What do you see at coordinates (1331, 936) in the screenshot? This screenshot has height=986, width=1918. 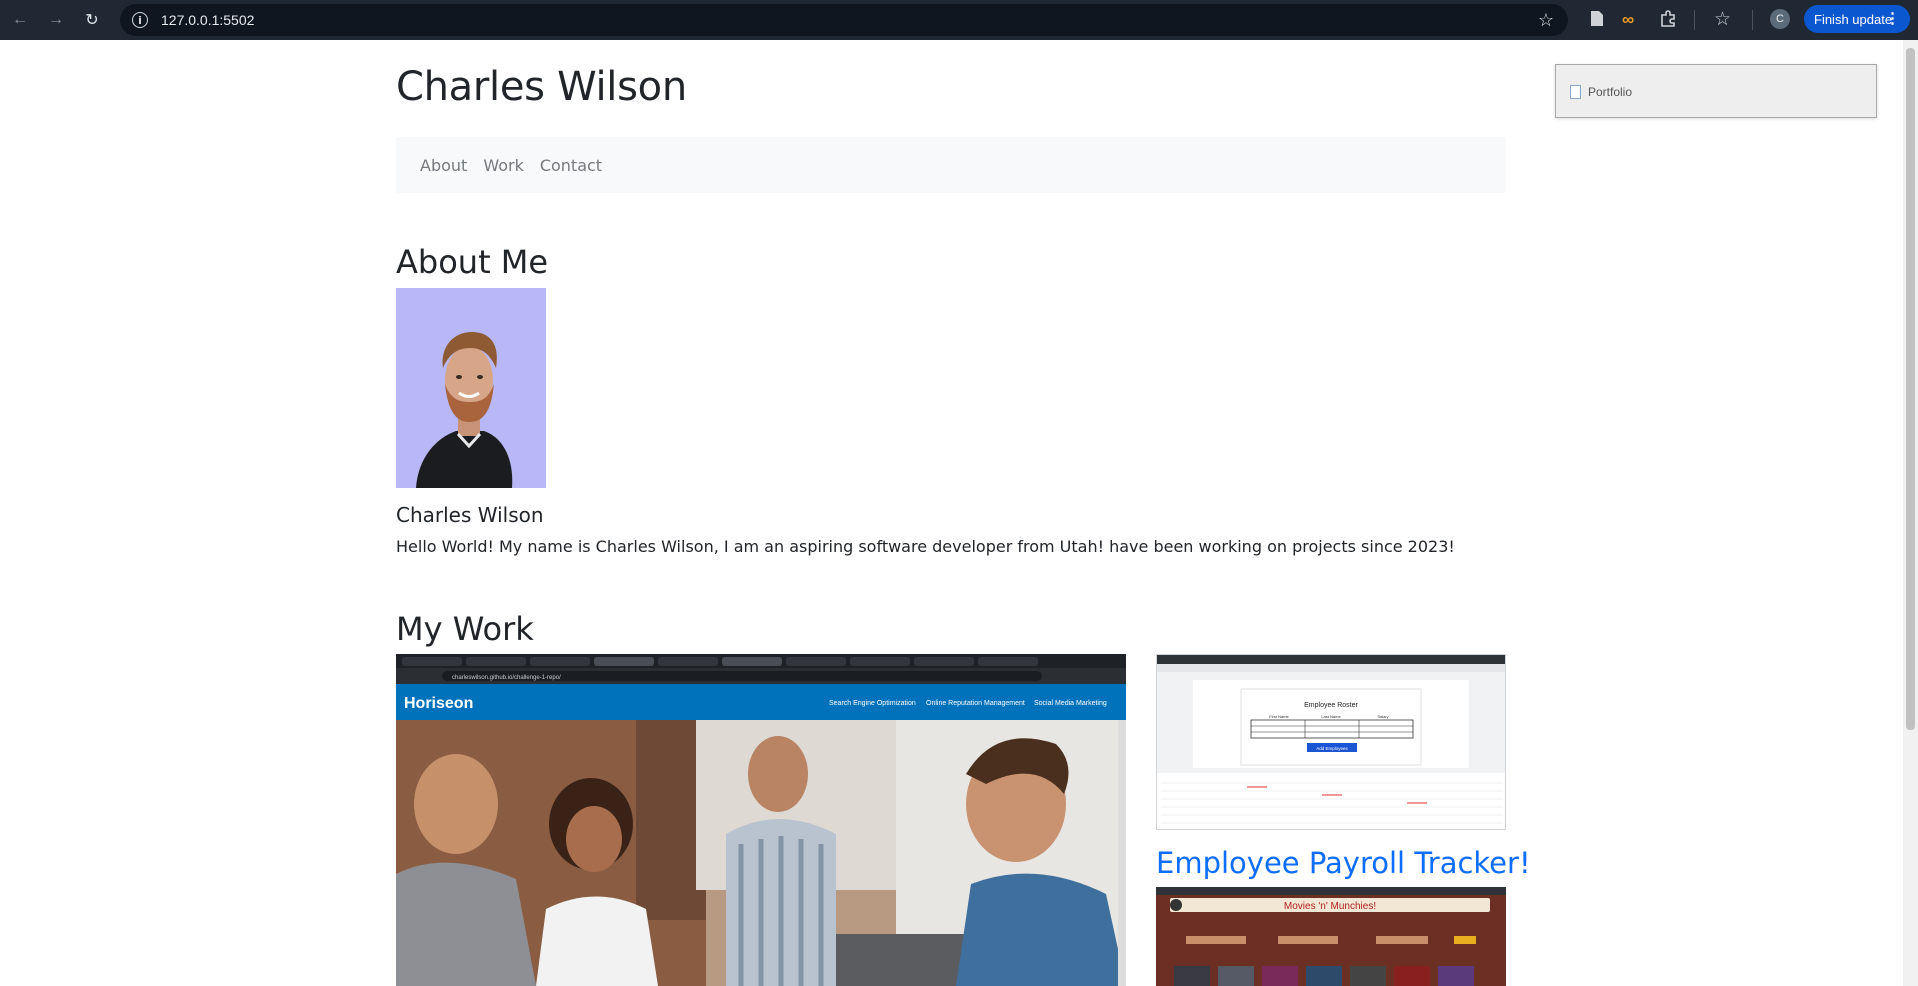 I see `project-screenshot-movies: Movies 'n' Munchies!` at bounding box center [1331, 936].